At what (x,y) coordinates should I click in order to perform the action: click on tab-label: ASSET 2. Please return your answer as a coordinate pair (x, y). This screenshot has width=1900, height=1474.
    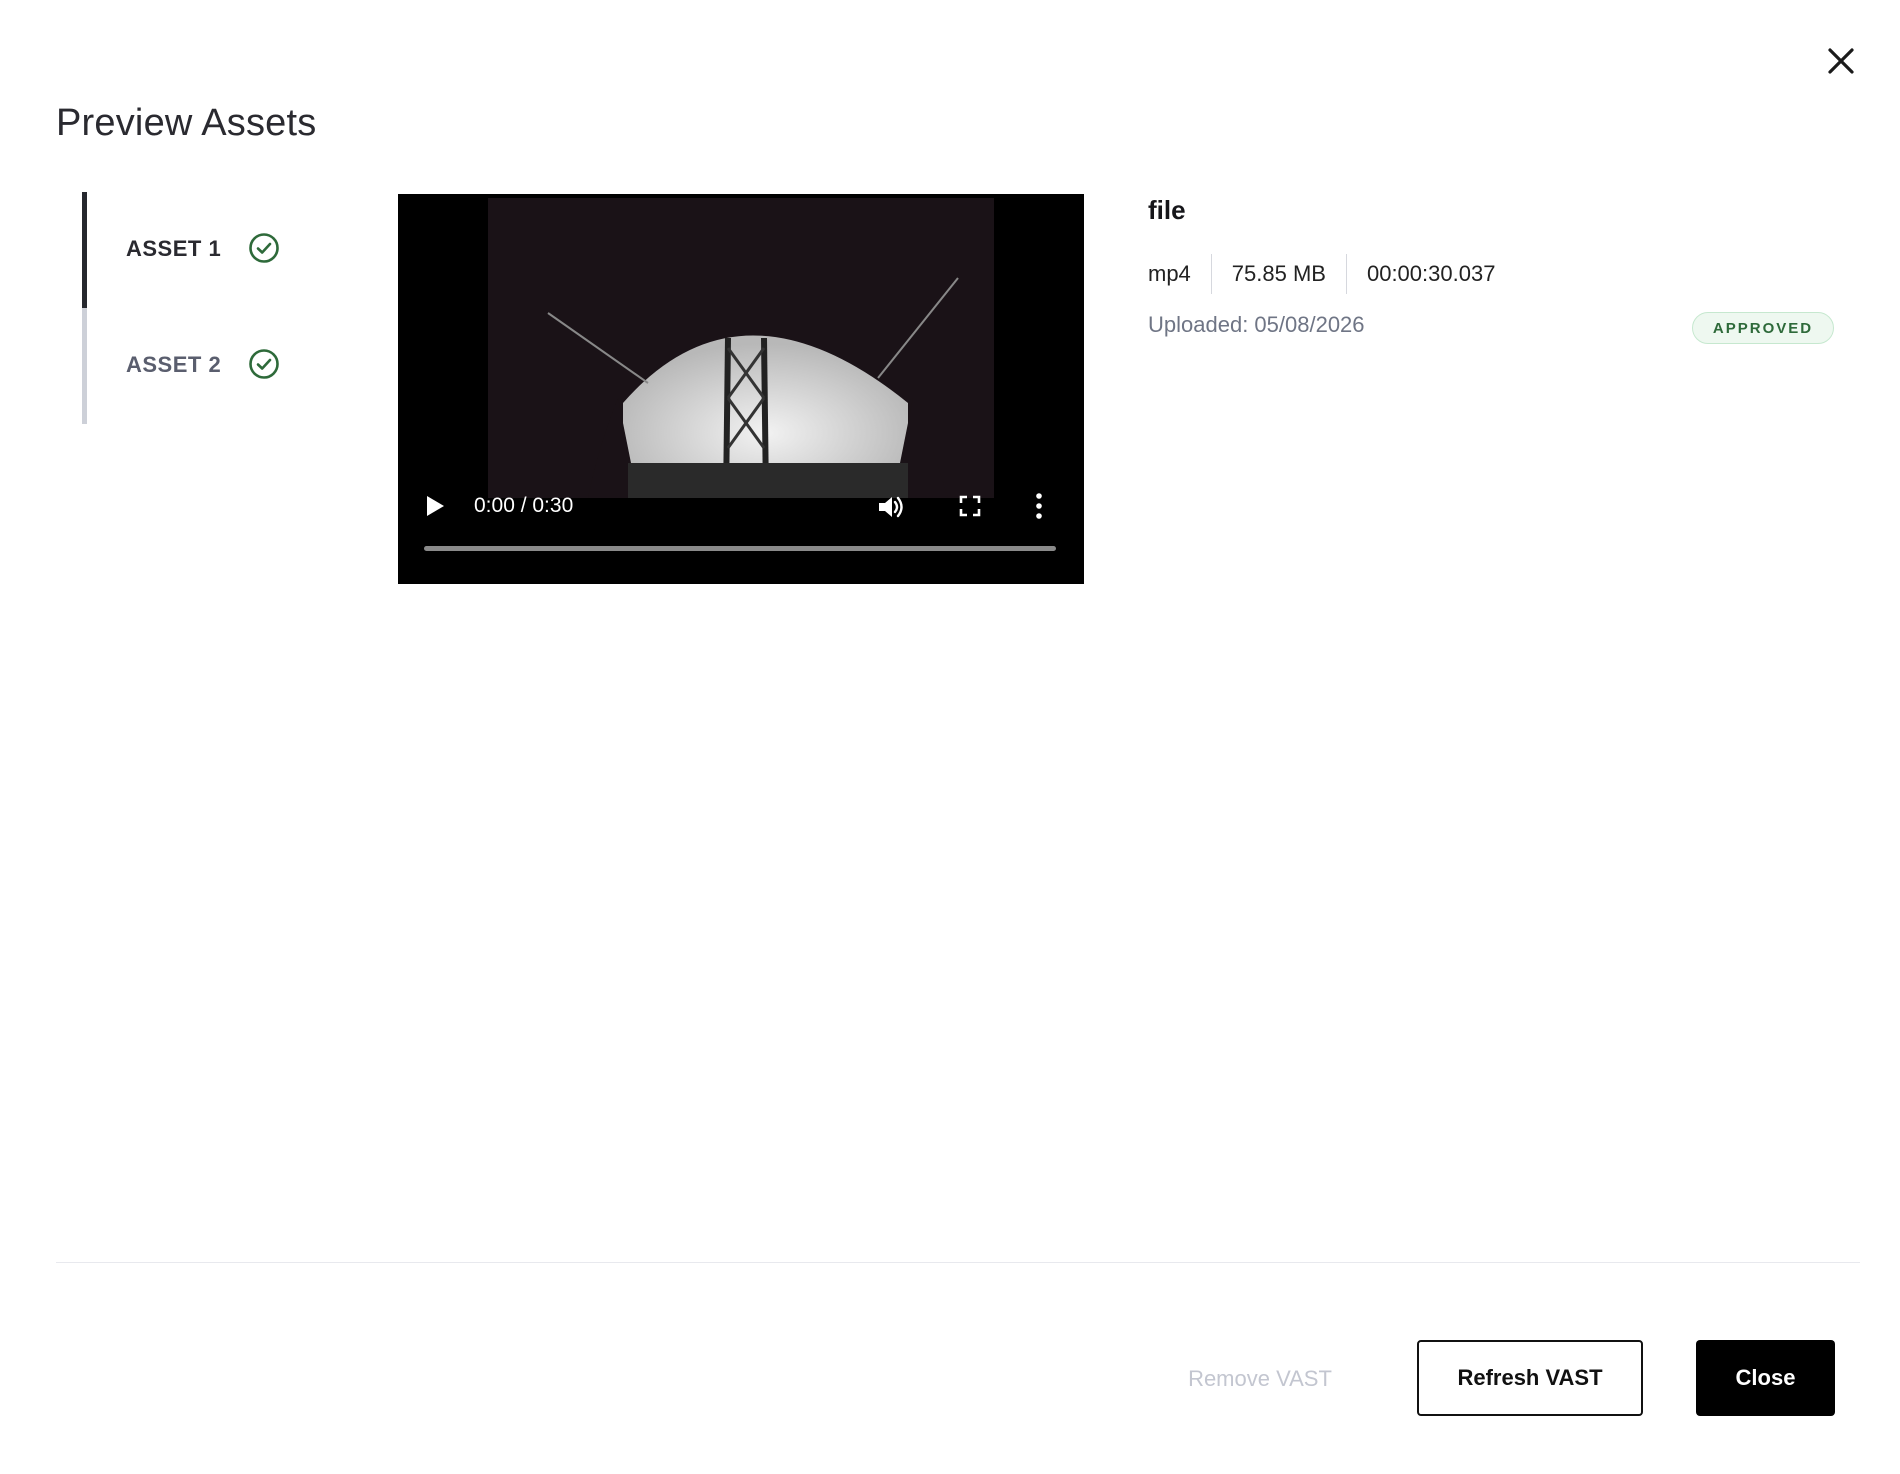
    Looking at the image, I should click on (174, 364).